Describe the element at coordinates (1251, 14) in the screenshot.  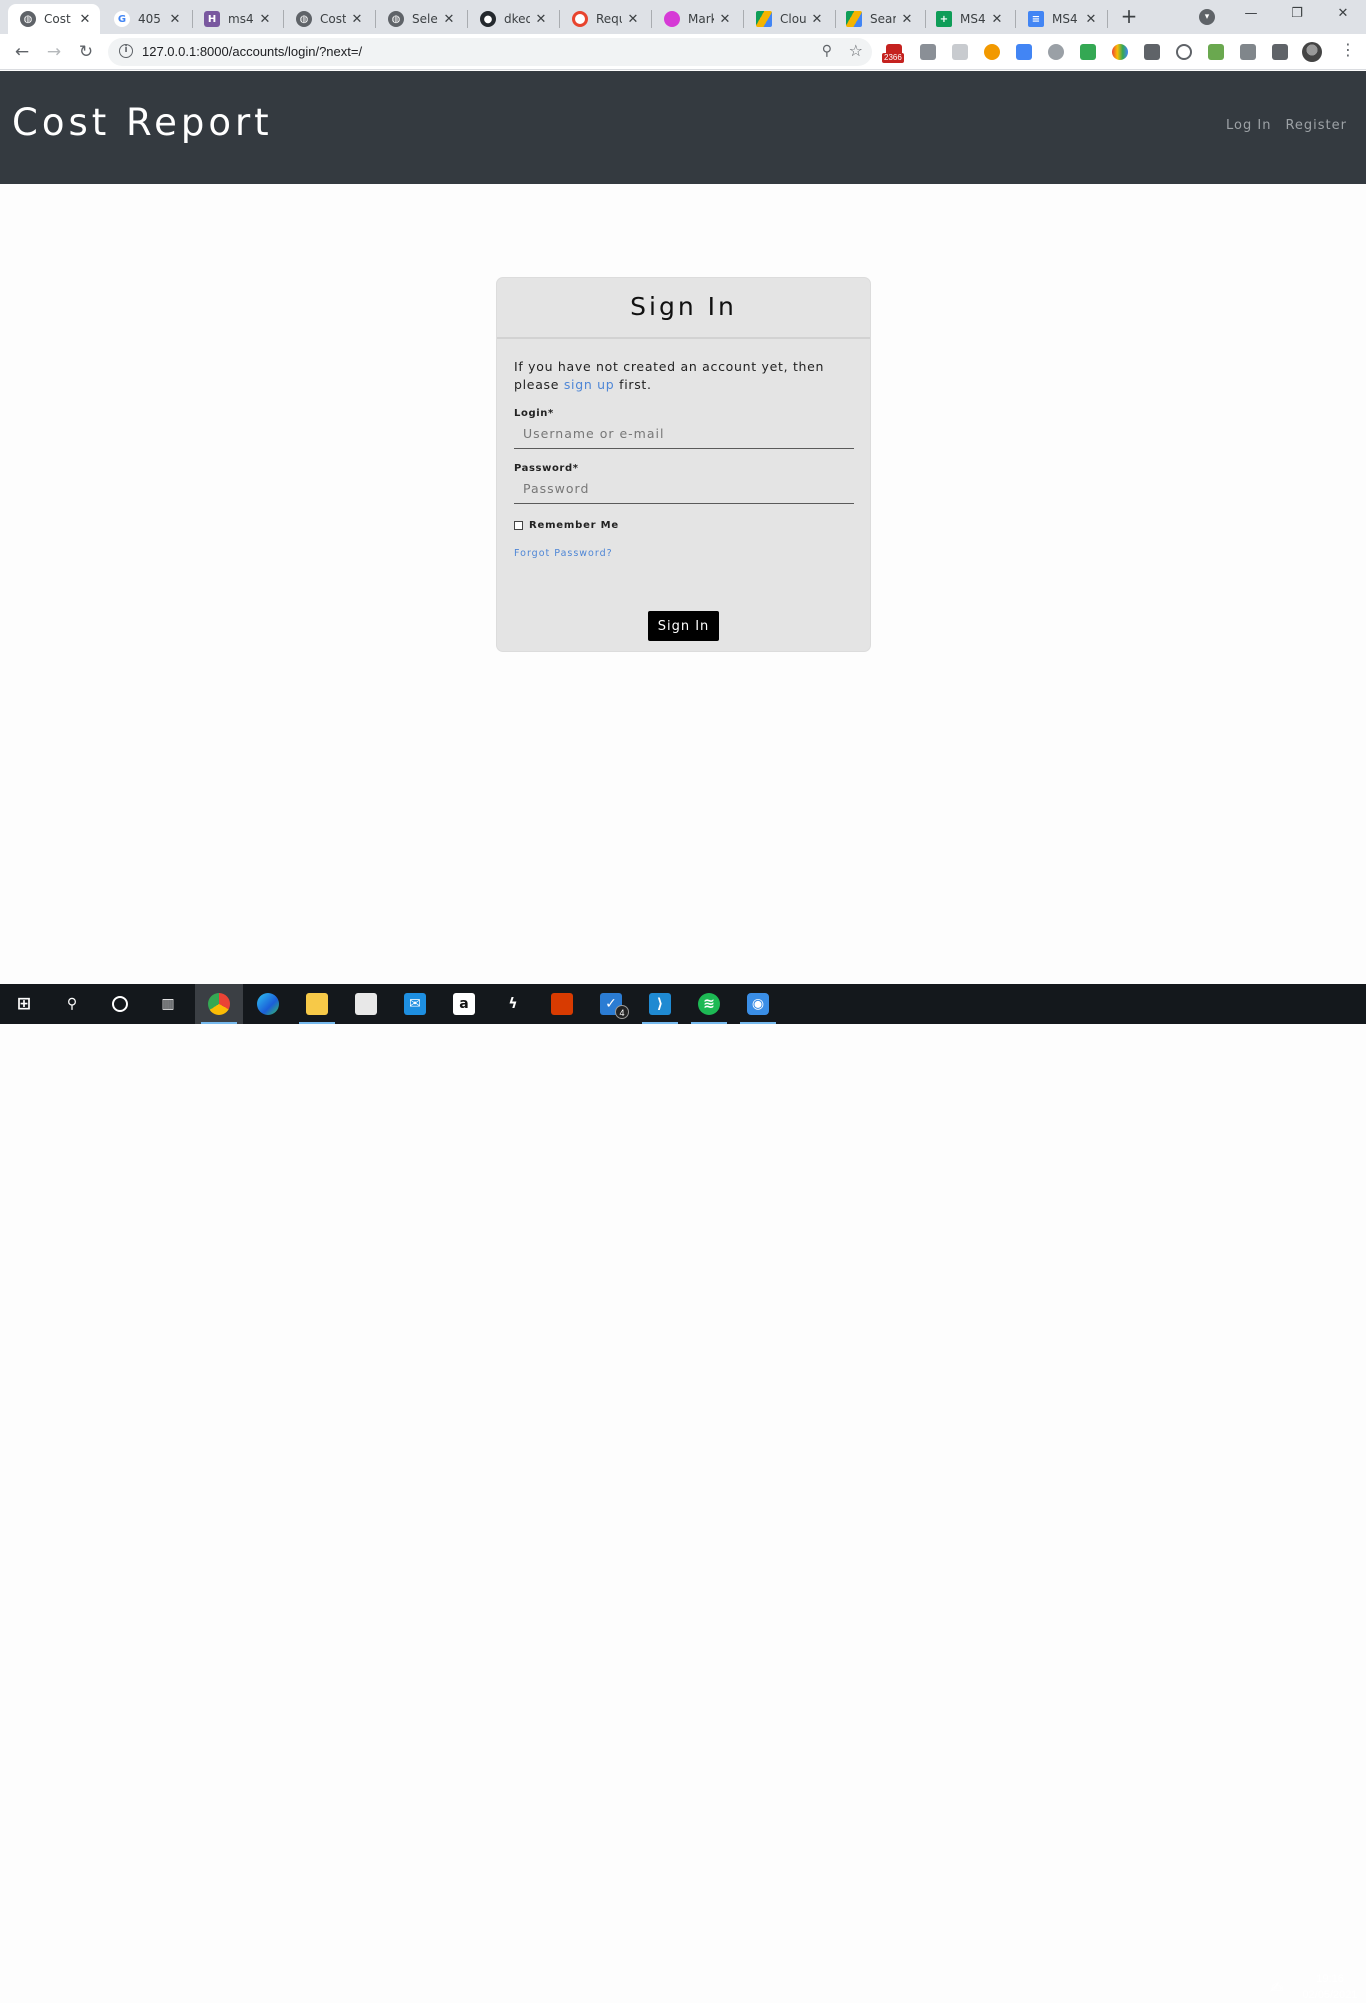
I see `minimize-icon: —` at that location.